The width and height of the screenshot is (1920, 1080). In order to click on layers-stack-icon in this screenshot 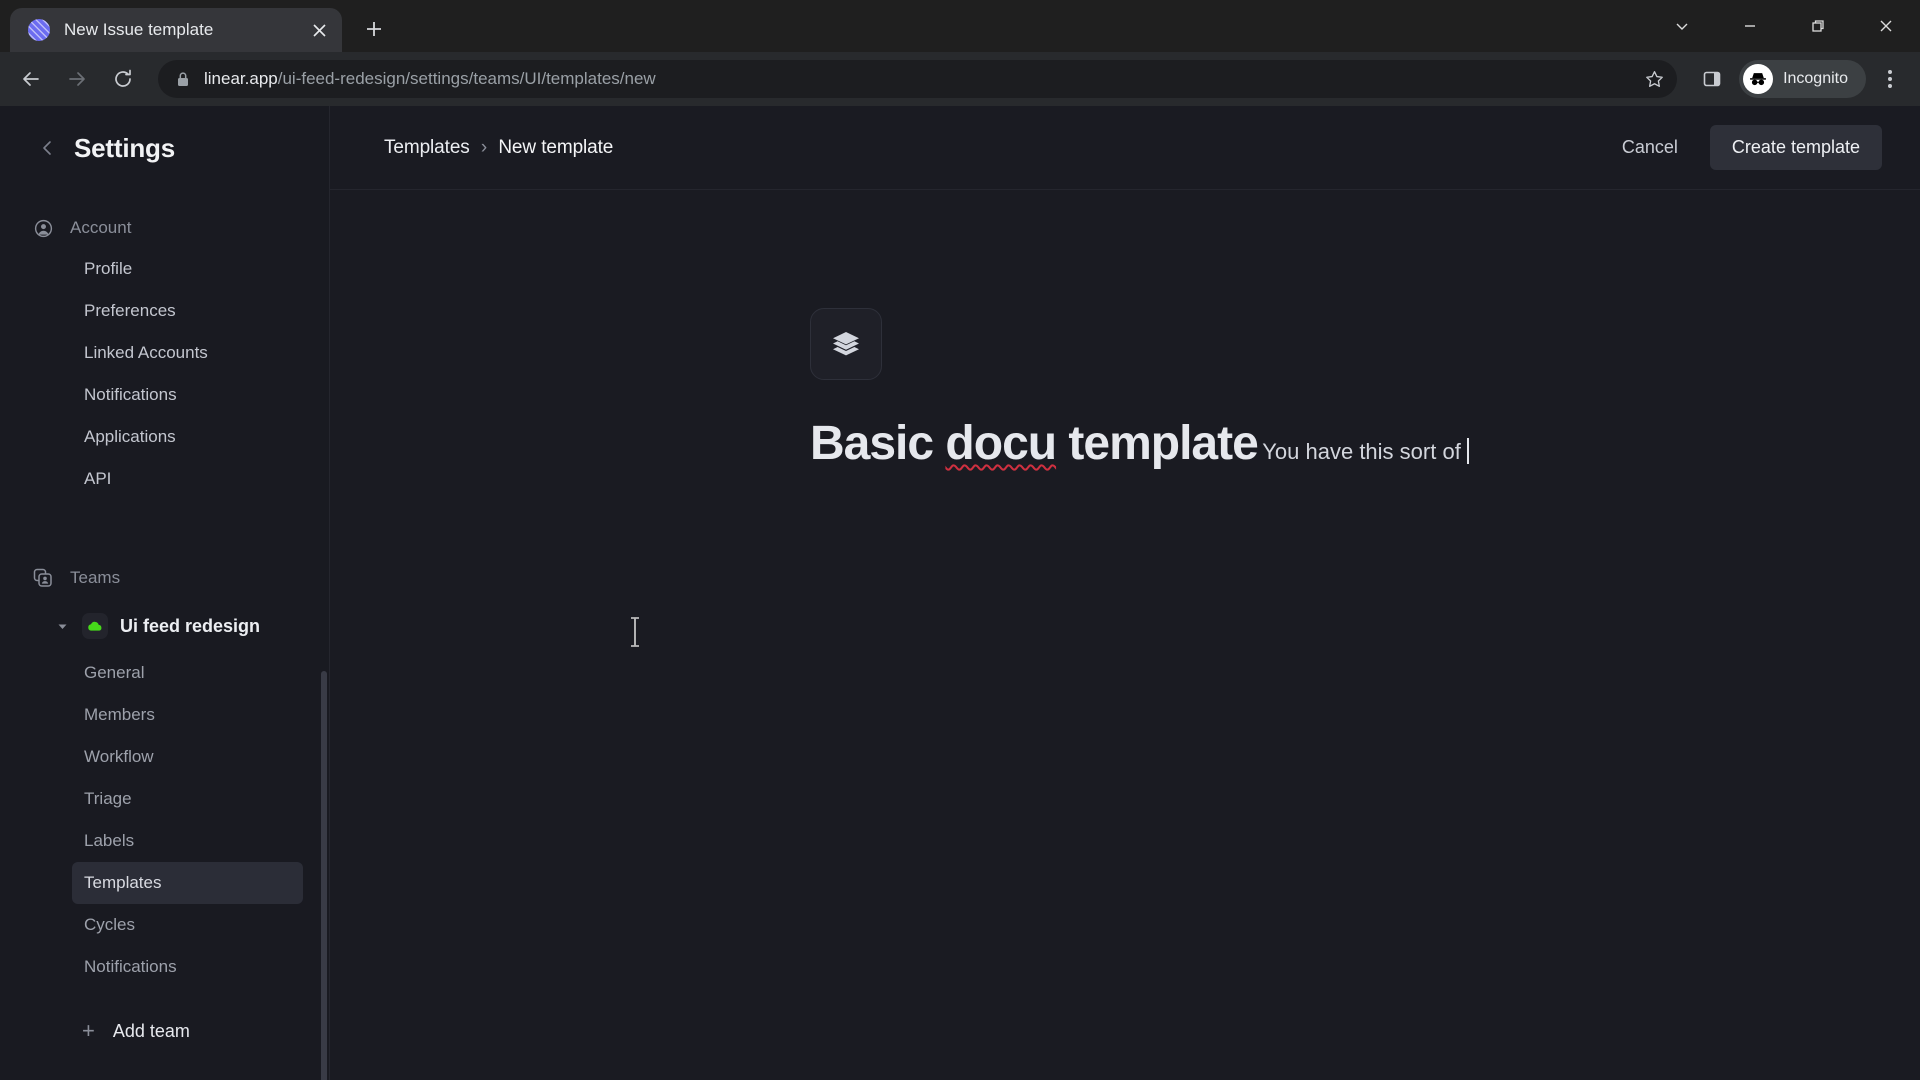, I will do `click(846, 344)`.